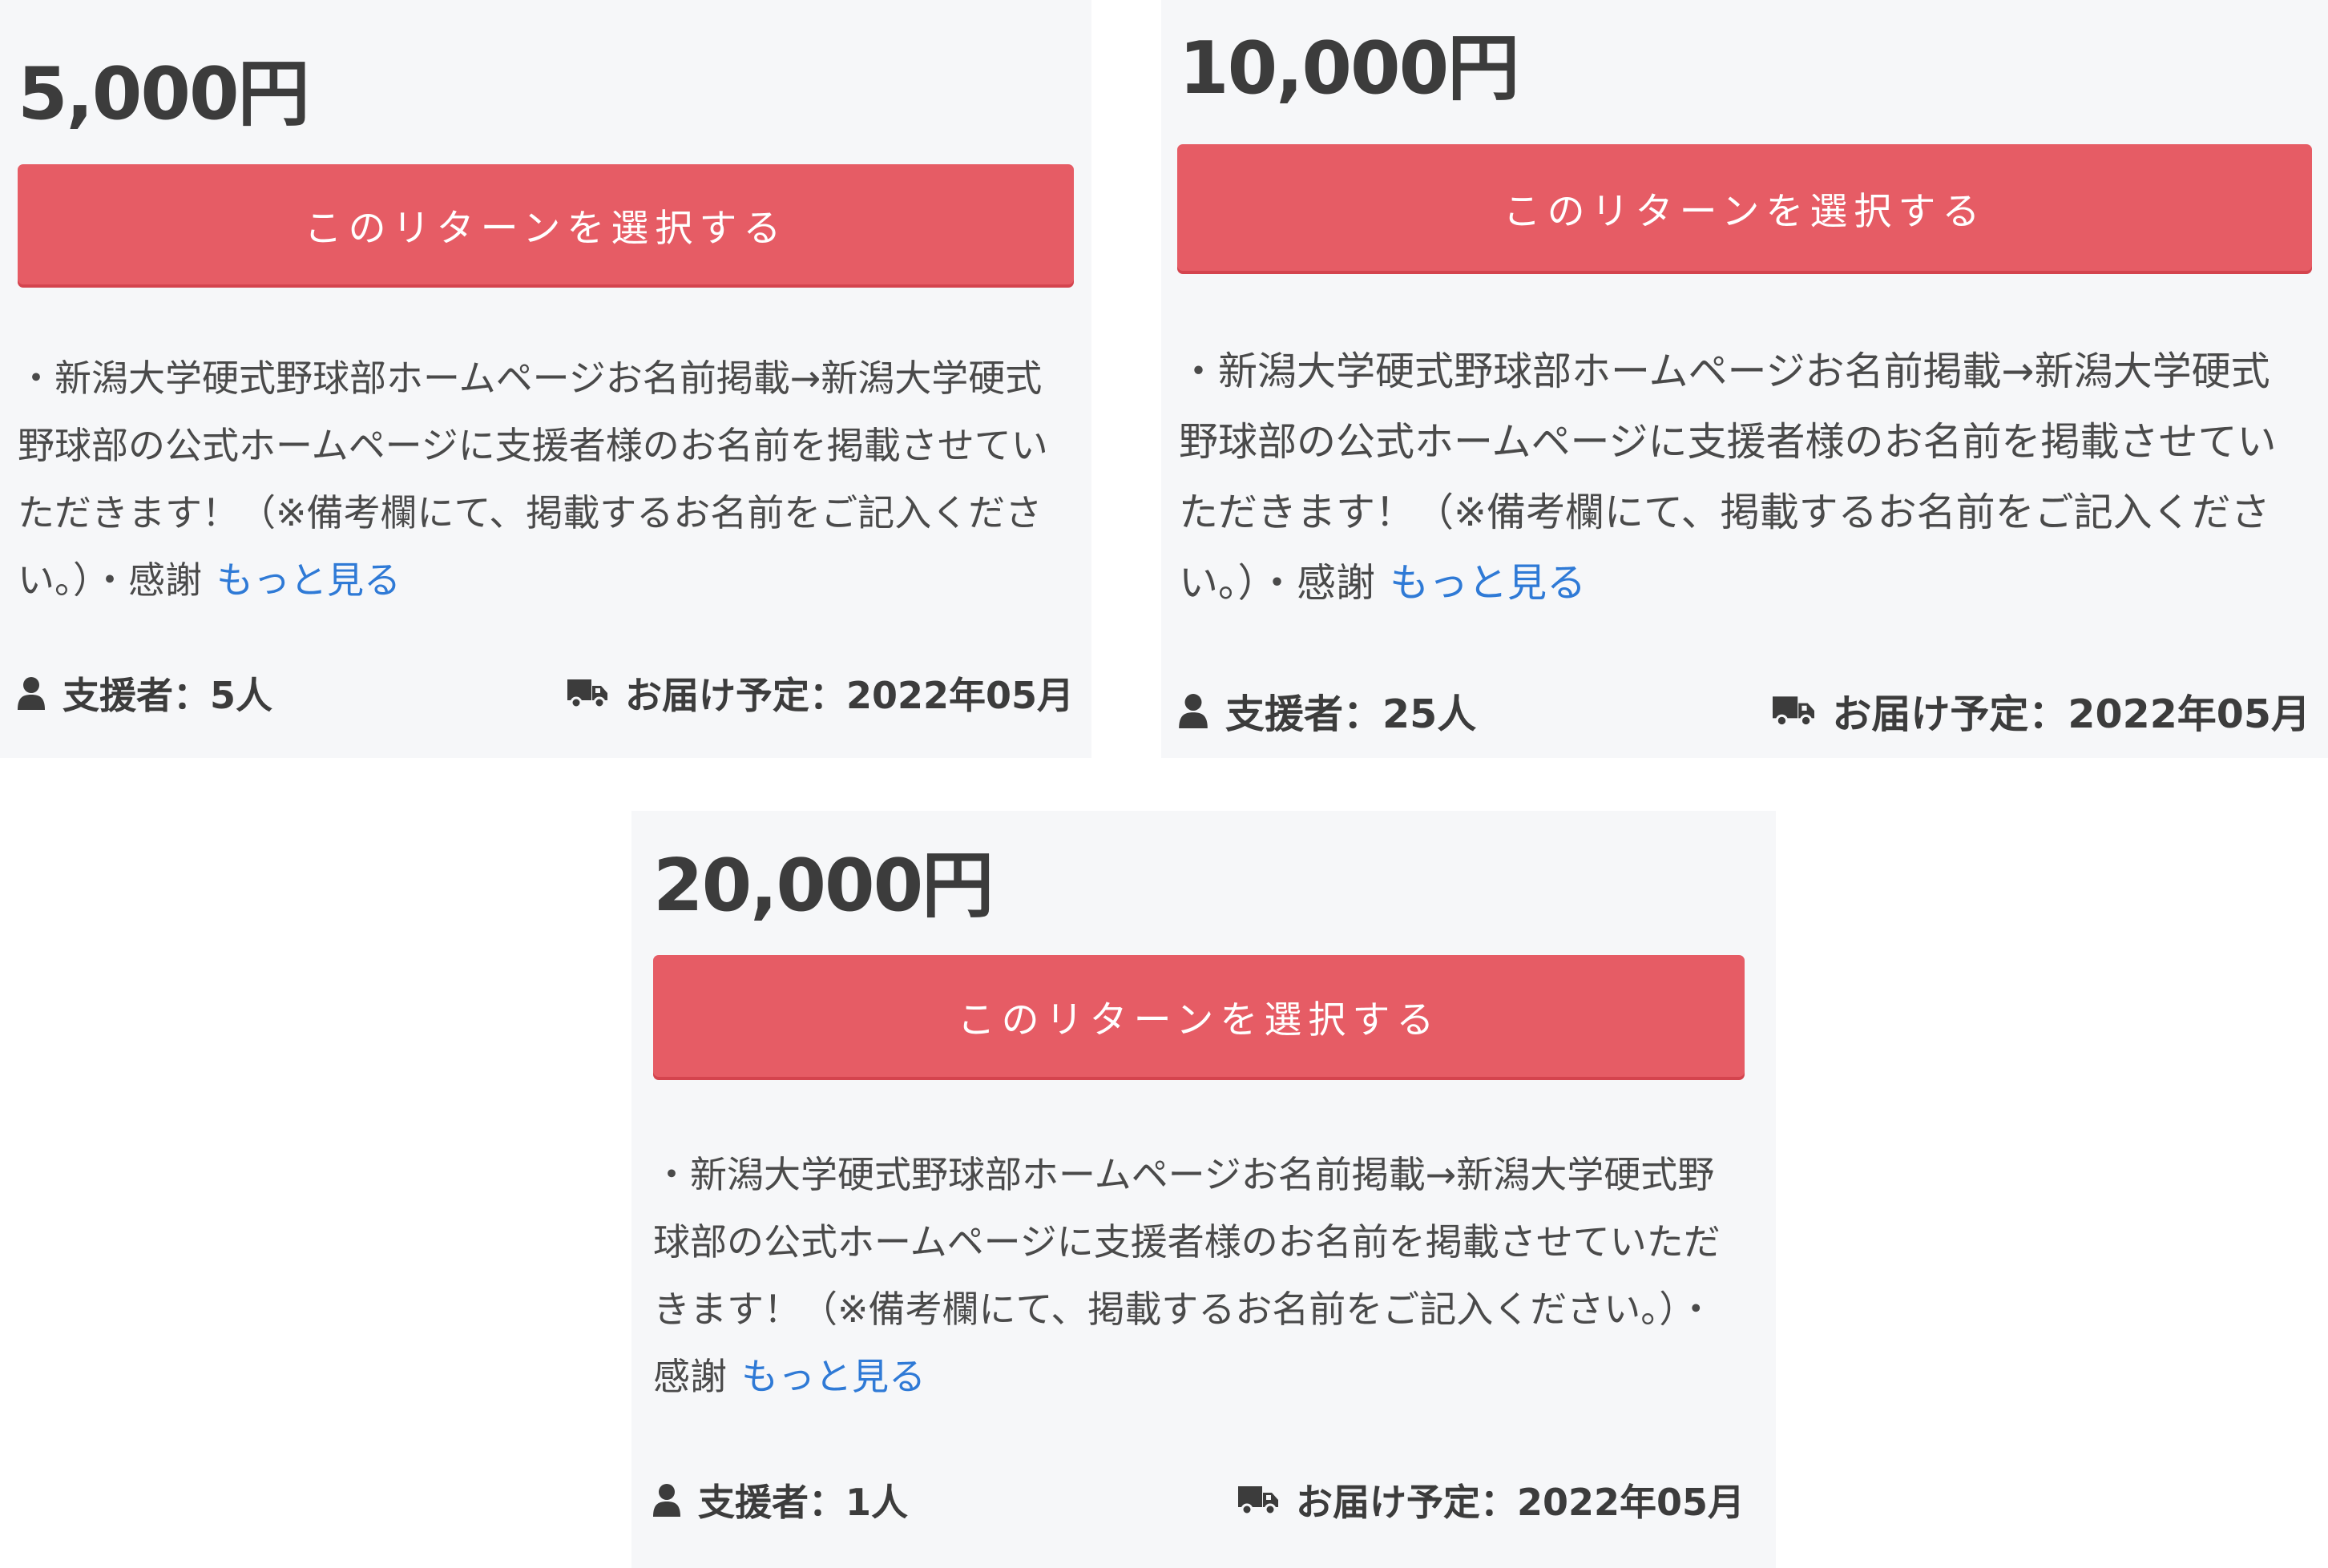  I want to click on reward-meta-row: 支援者：1人 お届け予定：2022年05月, so click(1199, 1500).